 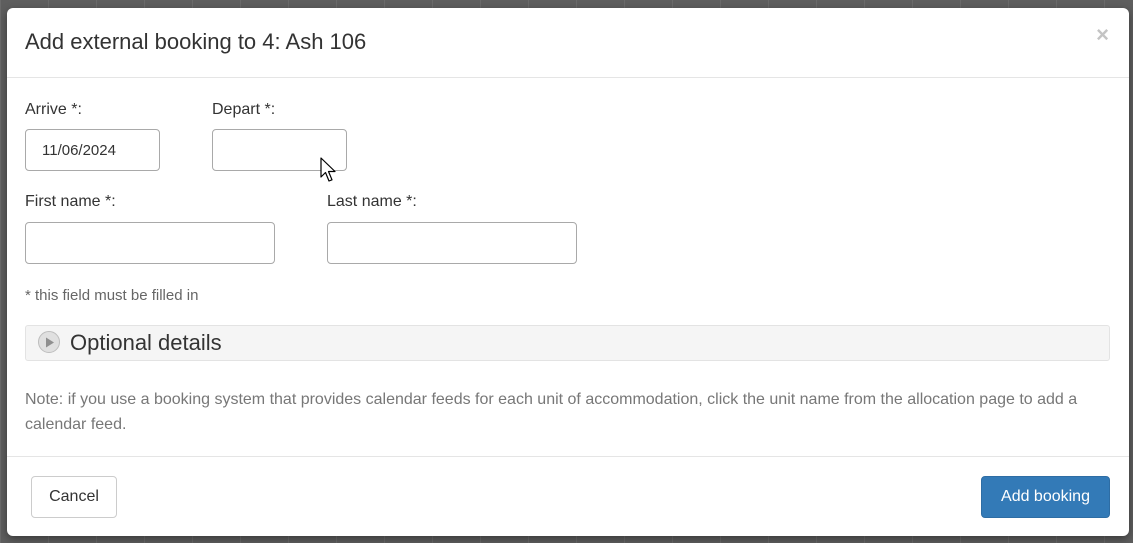 I want to click on dialog-title: Add external booking to 4: Ash 106, so click(x=196, y=41).